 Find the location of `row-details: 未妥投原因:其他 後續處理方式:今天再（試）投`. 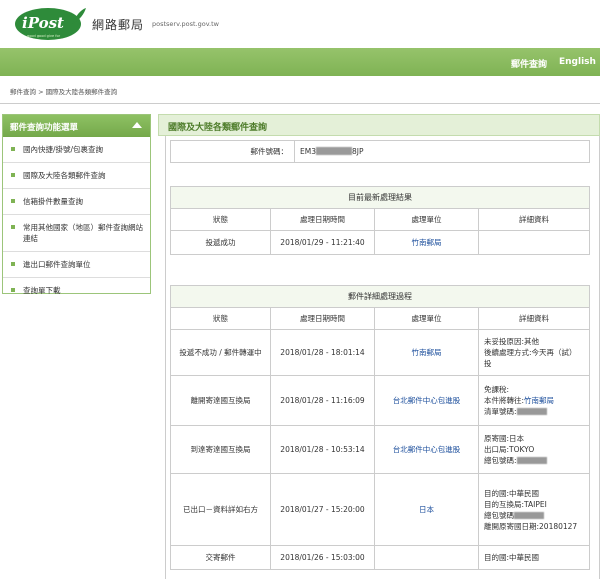

row-details: 未妥投原因:其他 後續處理方式:今天再（試）投 is located at coordinates (534, 352).